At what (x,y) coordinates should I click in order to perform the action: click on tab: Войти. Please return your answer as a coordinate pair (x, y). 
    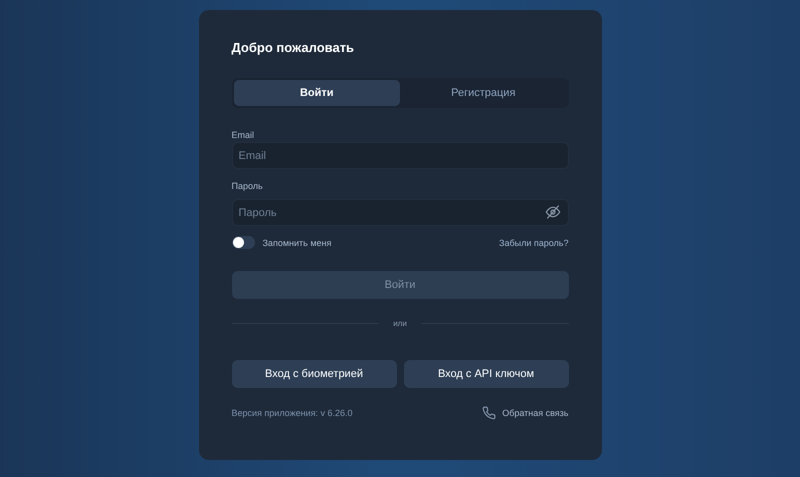
    Looking at the image, I should click on (317, 93).